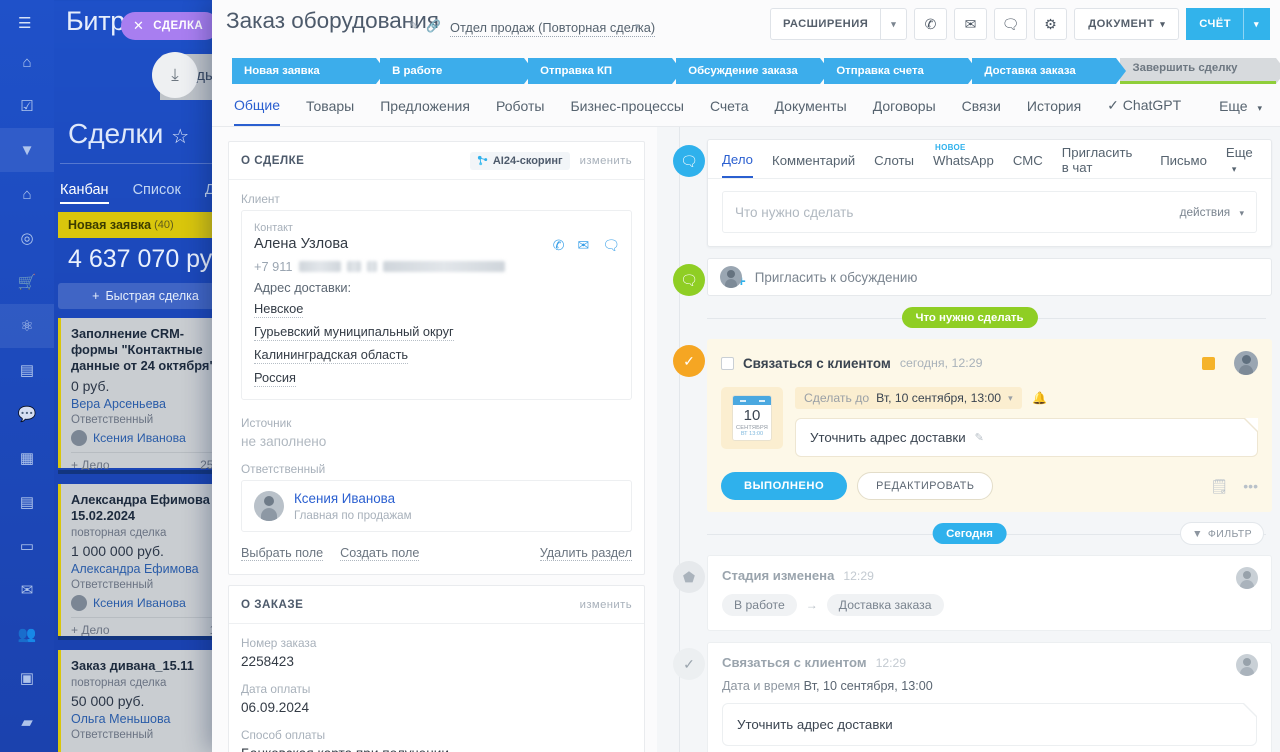 This screenshot has width=1280, height=752. Describe the element at coordinates (147, 626) in the screenshot. I see `kanban-card-footer: + Дело 12` at that location.